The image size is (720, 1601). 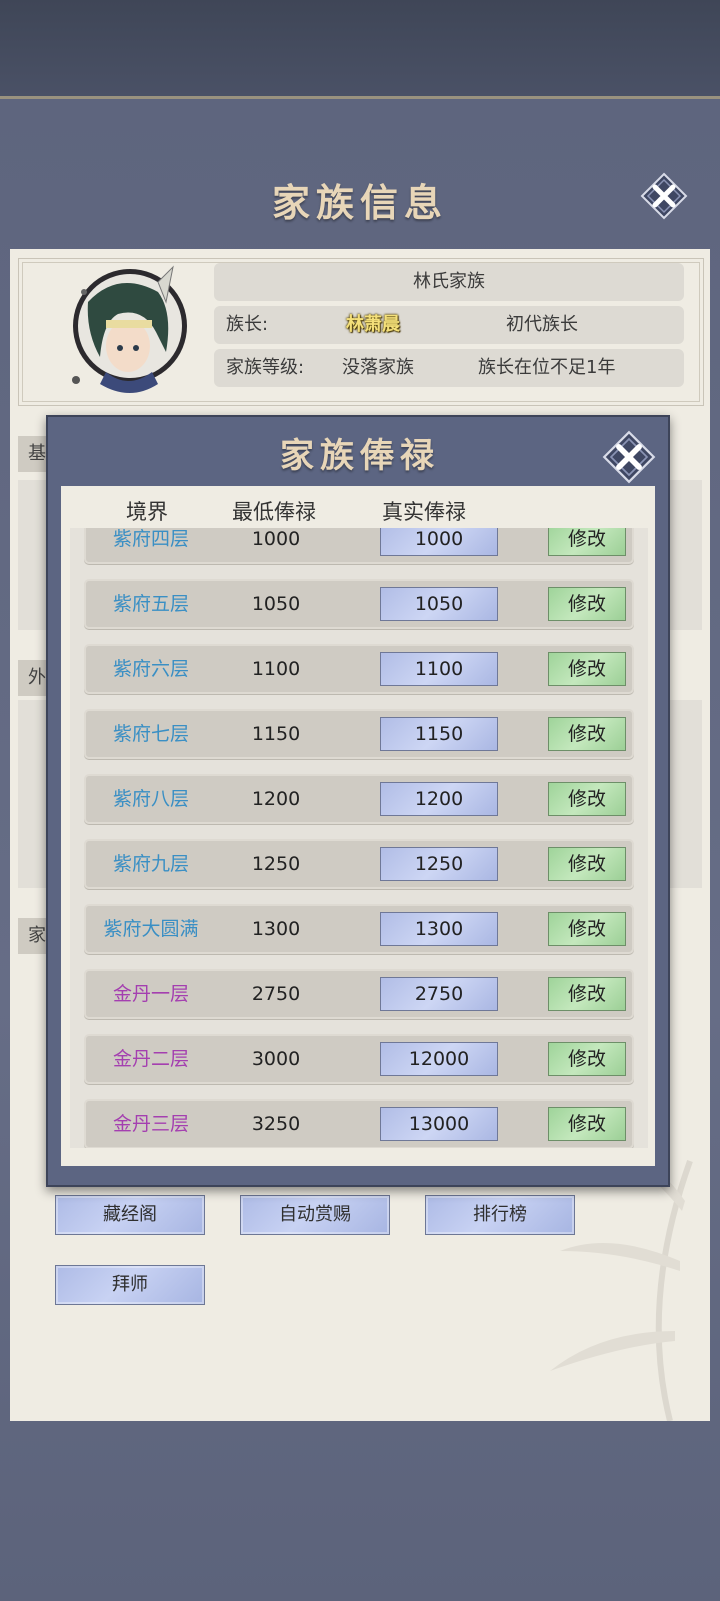 I want to click on min-salary: 1200, so click(x=276, y=799).